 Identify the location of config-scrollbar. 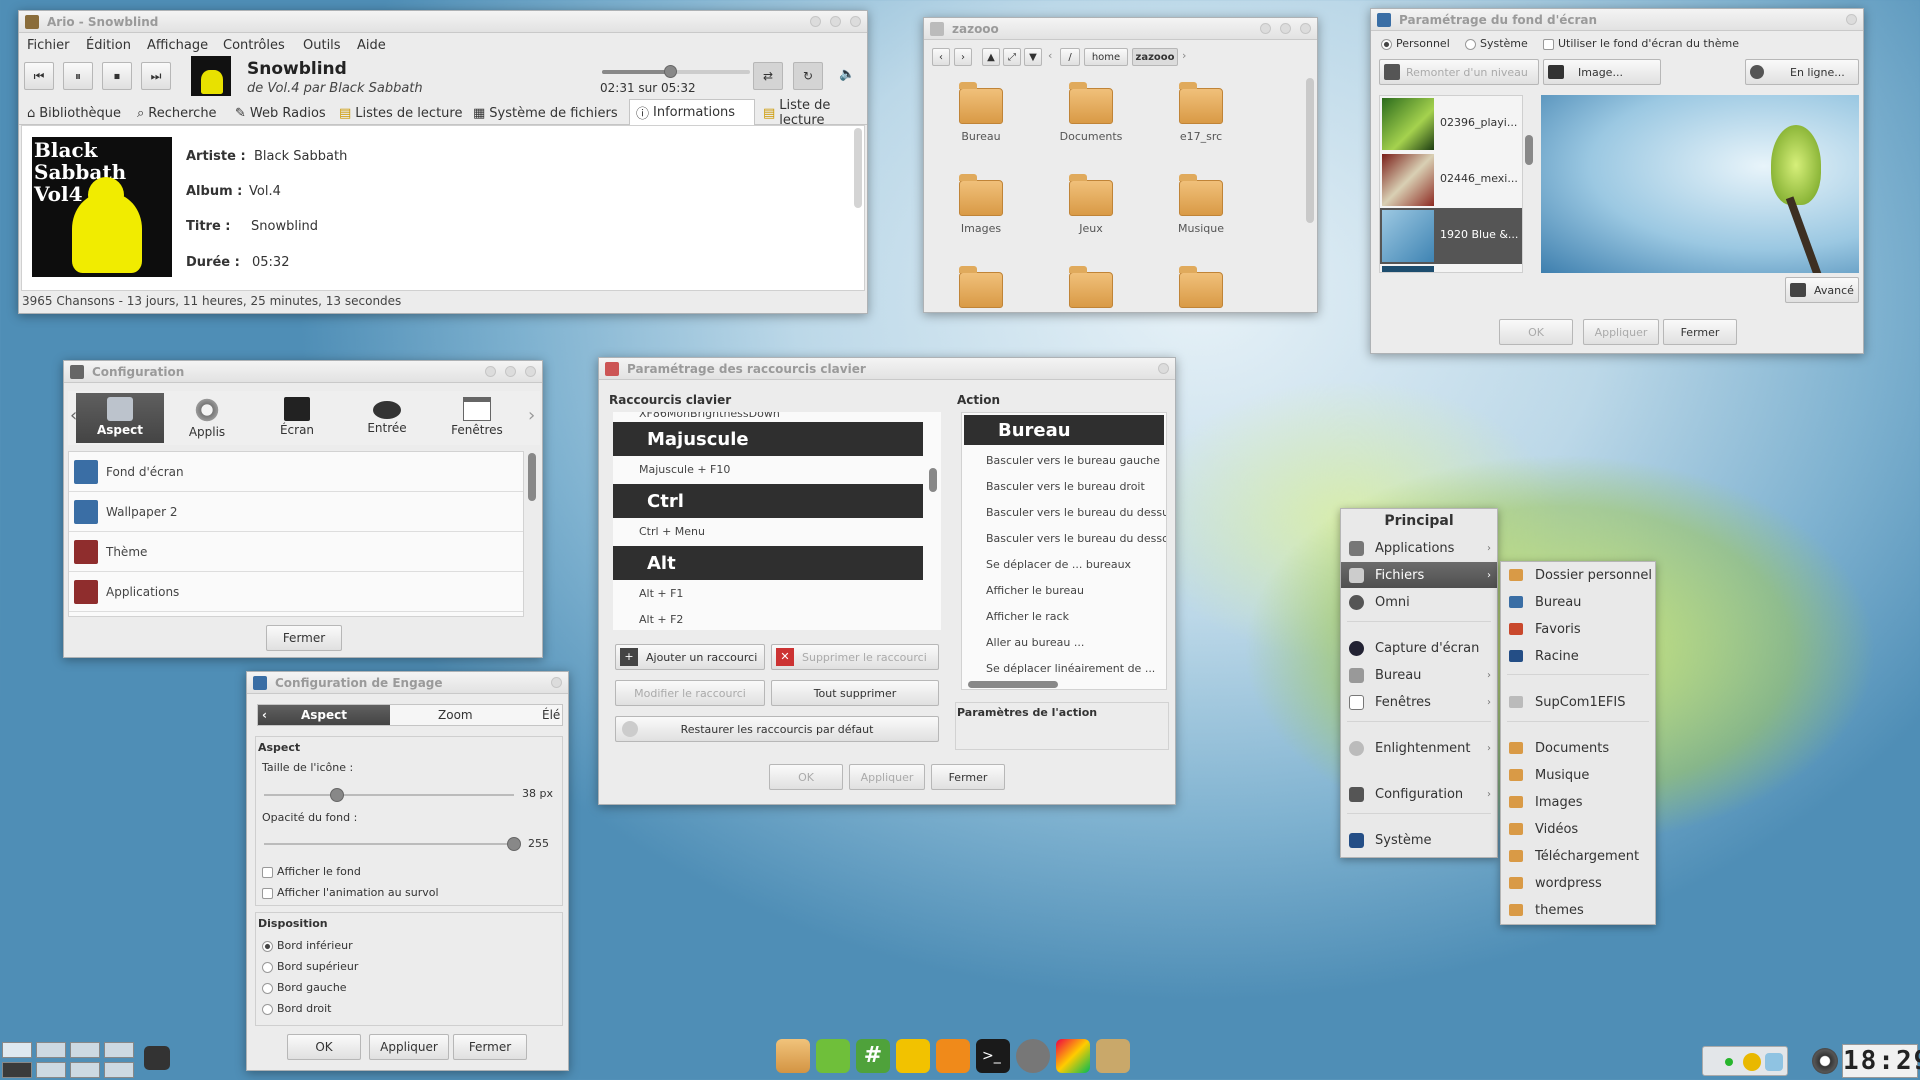
(532, 477).